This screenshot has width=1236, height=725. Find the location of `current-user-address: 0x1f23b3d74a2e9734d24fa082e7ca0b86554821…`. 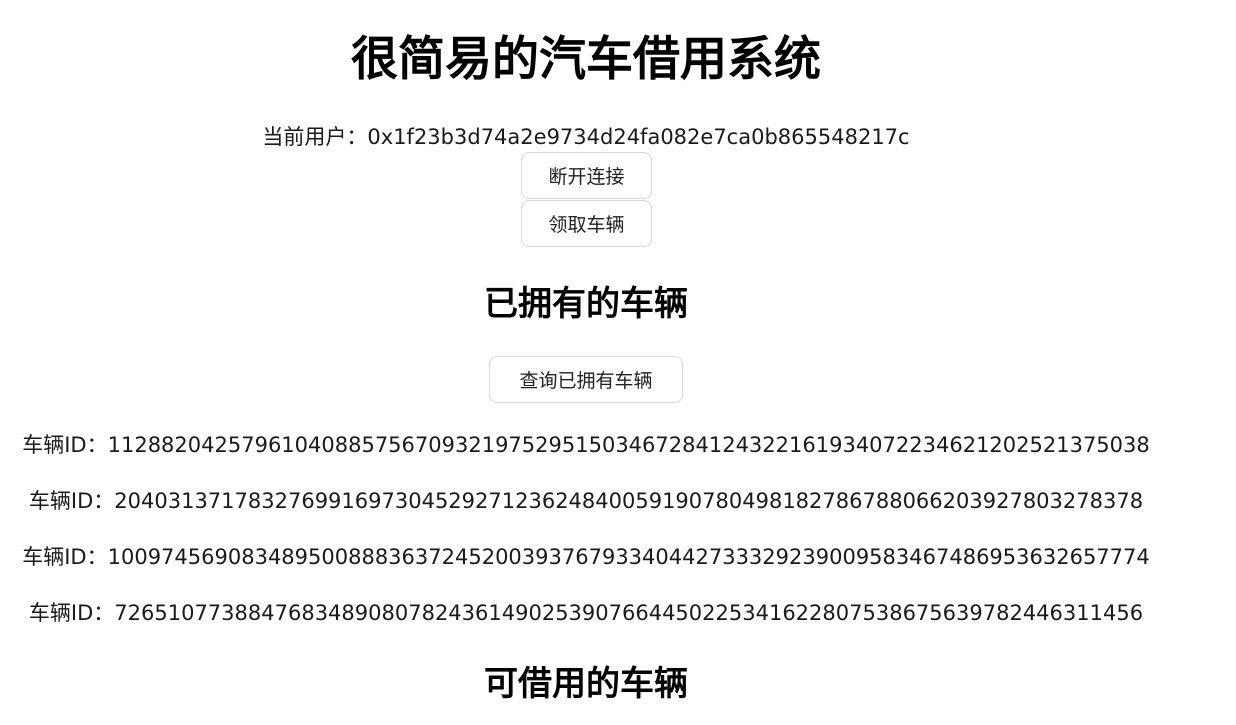

current-user-address: 0x1f23b3d74a2e9734d24fa082e7ca0b86554821… is located at coordinates (638, 137).